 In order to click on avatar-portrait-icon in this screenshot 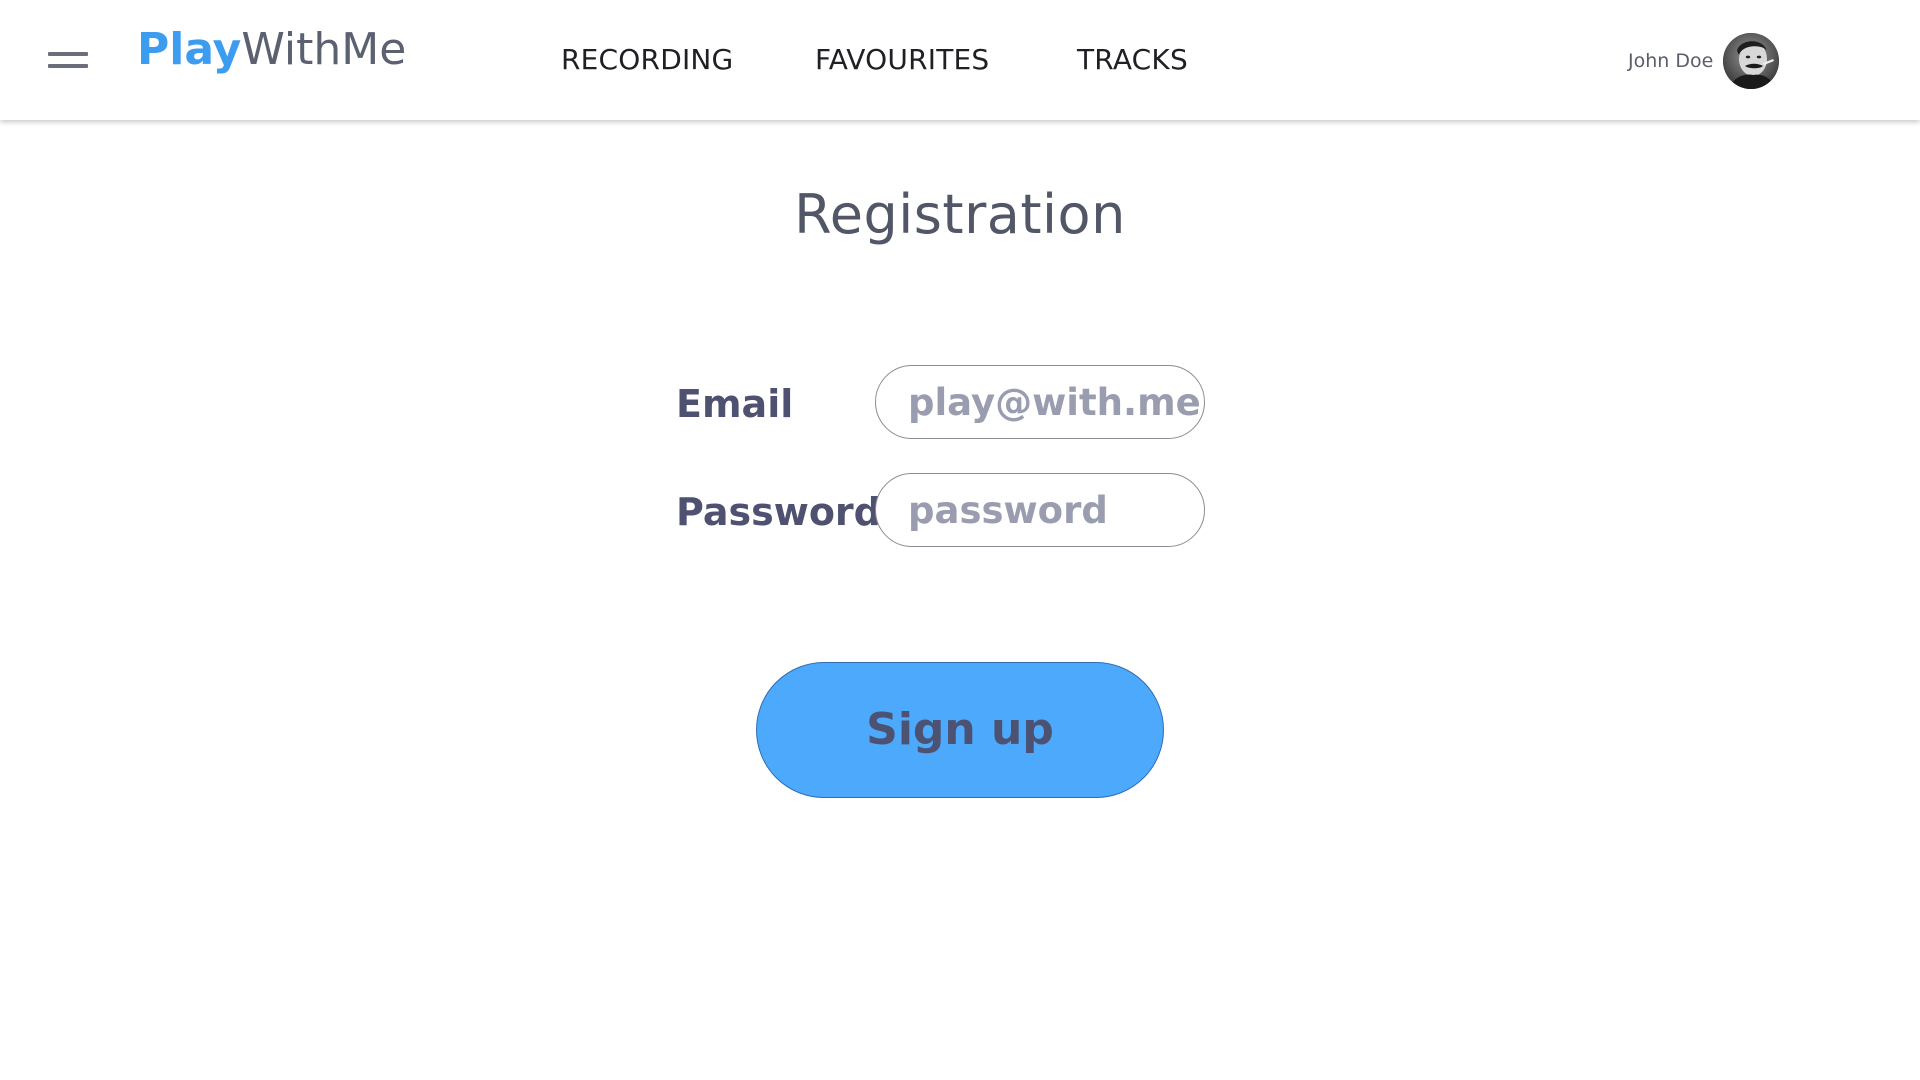, I will do `click(1751, 61)`.